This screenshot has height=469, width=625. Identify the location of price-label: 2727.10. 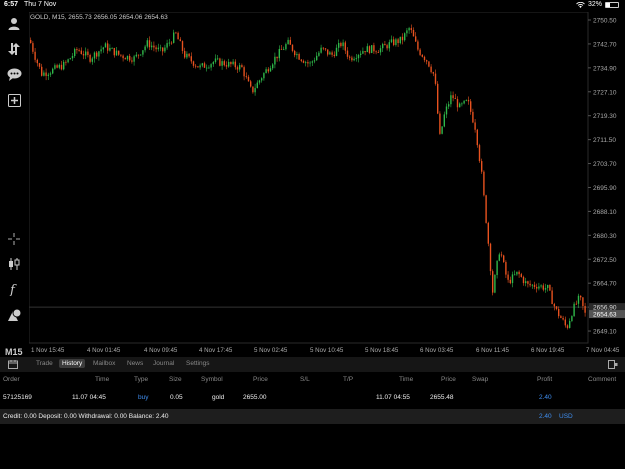
(605, 92).